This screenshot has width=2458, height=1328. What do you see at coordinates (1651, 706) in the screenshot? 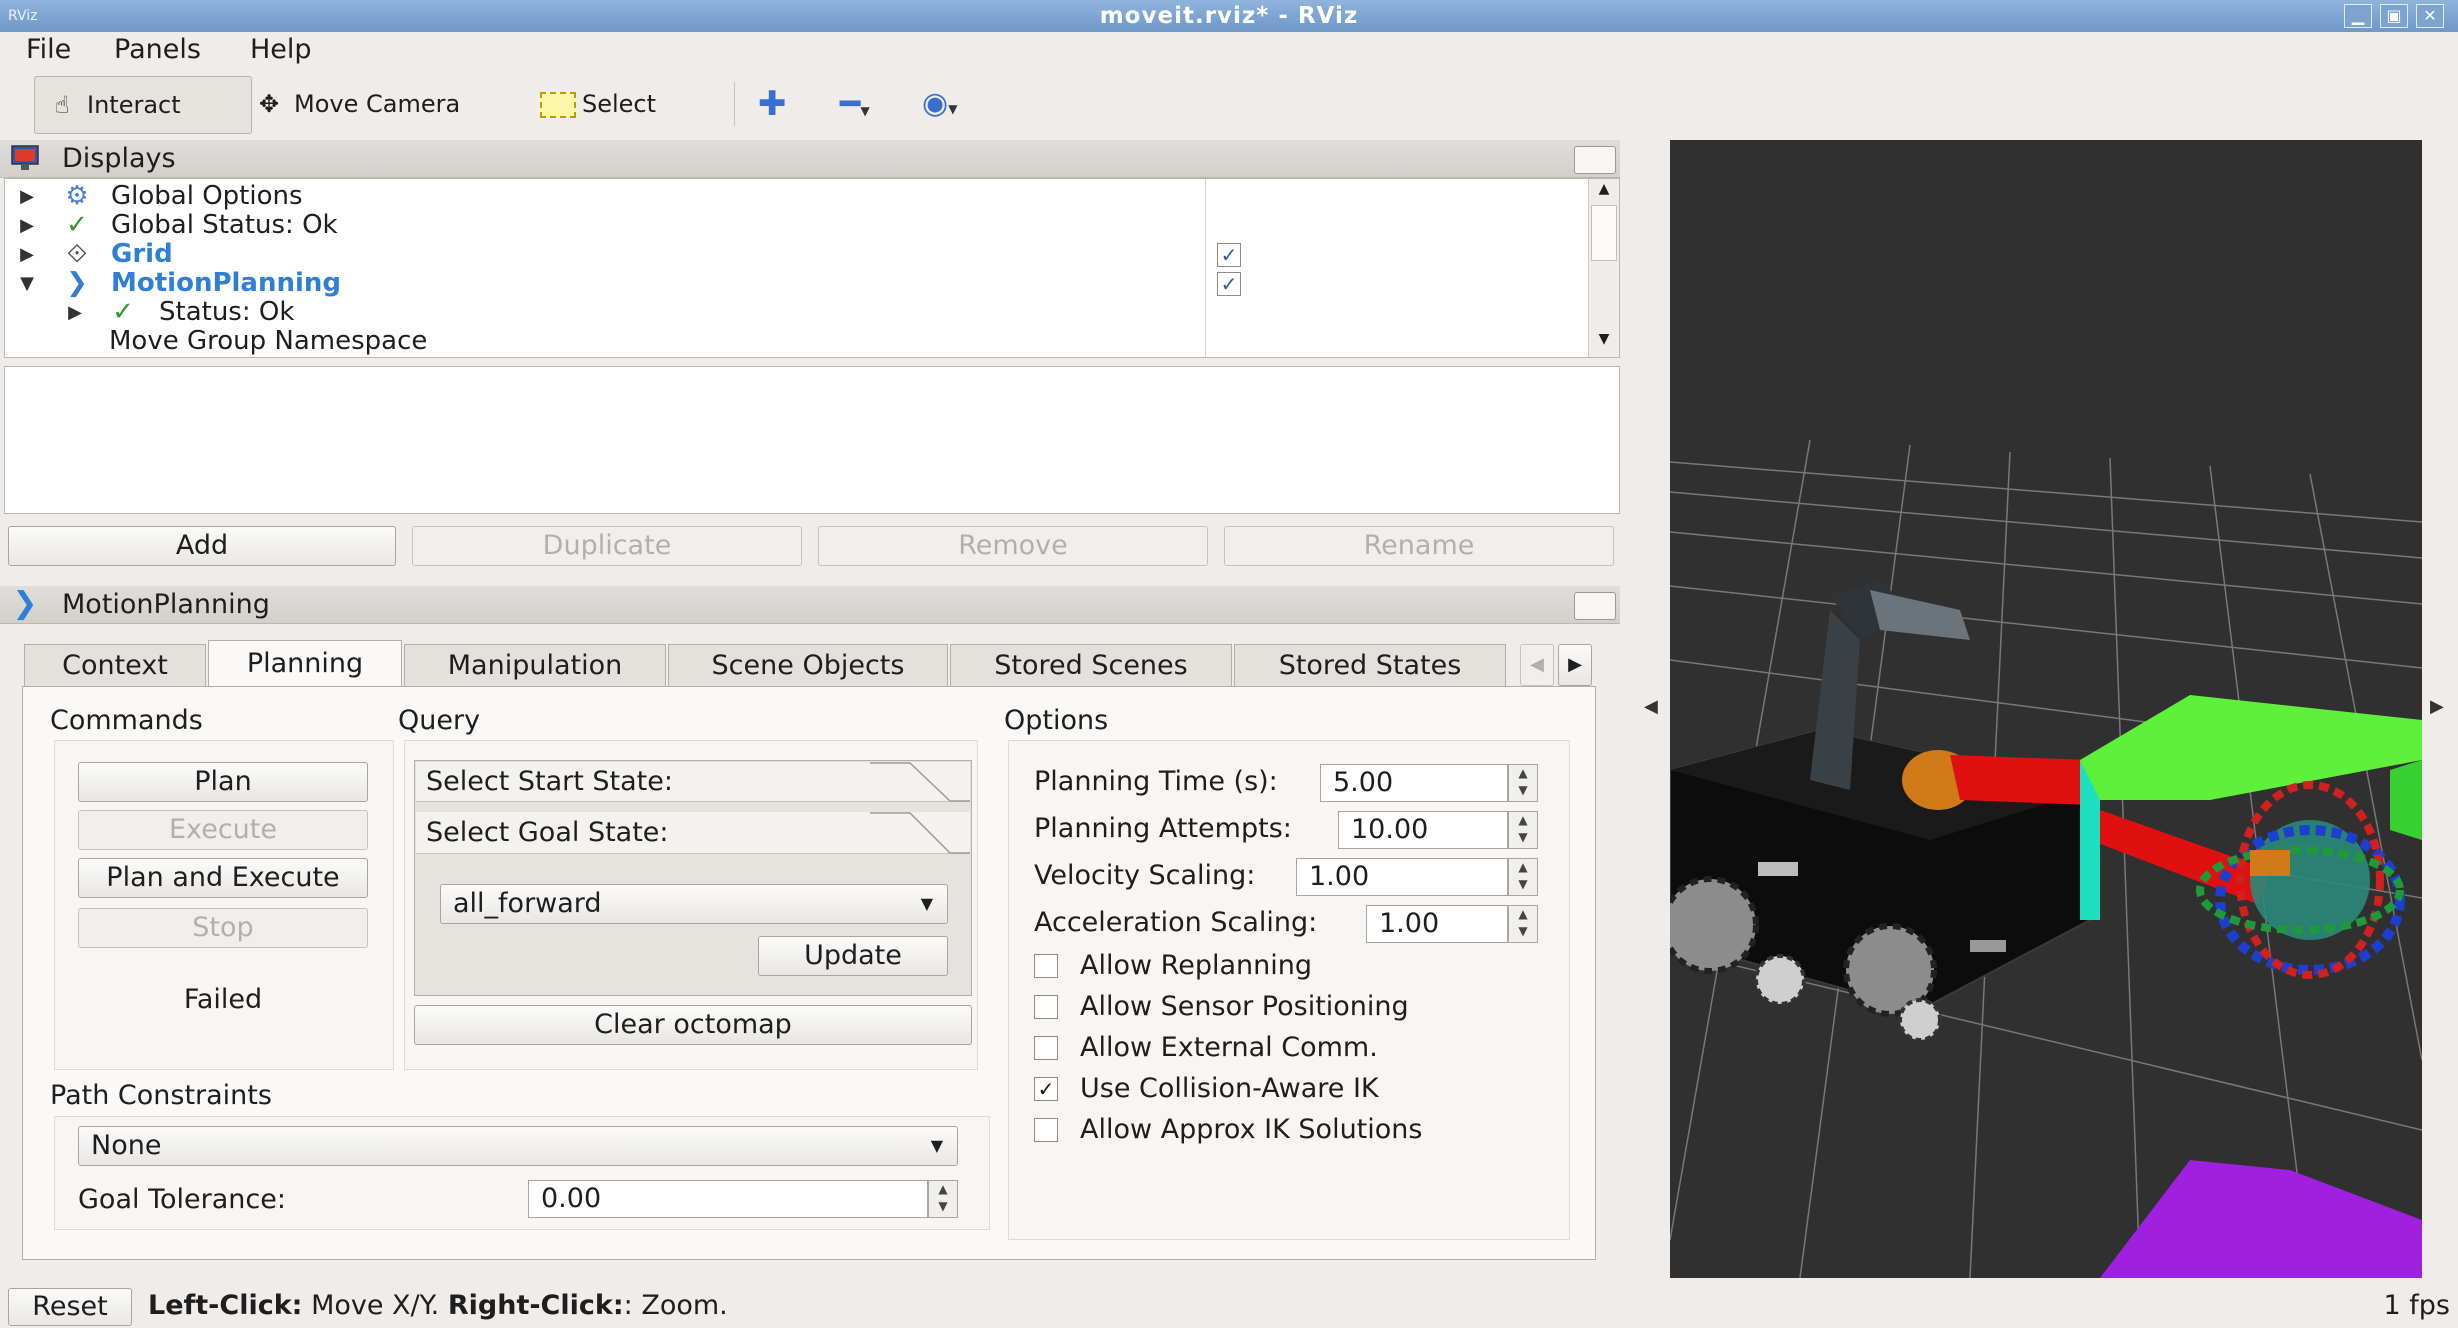
I see `collapse-left-arrow-icon: ◀` at bounding box center [1651, 706].